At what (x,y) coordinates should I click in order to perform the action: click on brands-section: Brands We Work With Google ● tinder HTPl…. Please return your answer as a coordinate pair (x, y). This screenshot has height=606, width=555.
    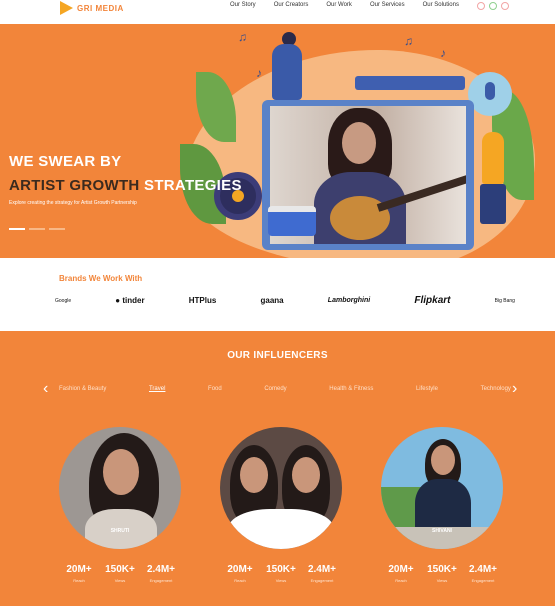
    Looking at the image, I should click on (277, 294).